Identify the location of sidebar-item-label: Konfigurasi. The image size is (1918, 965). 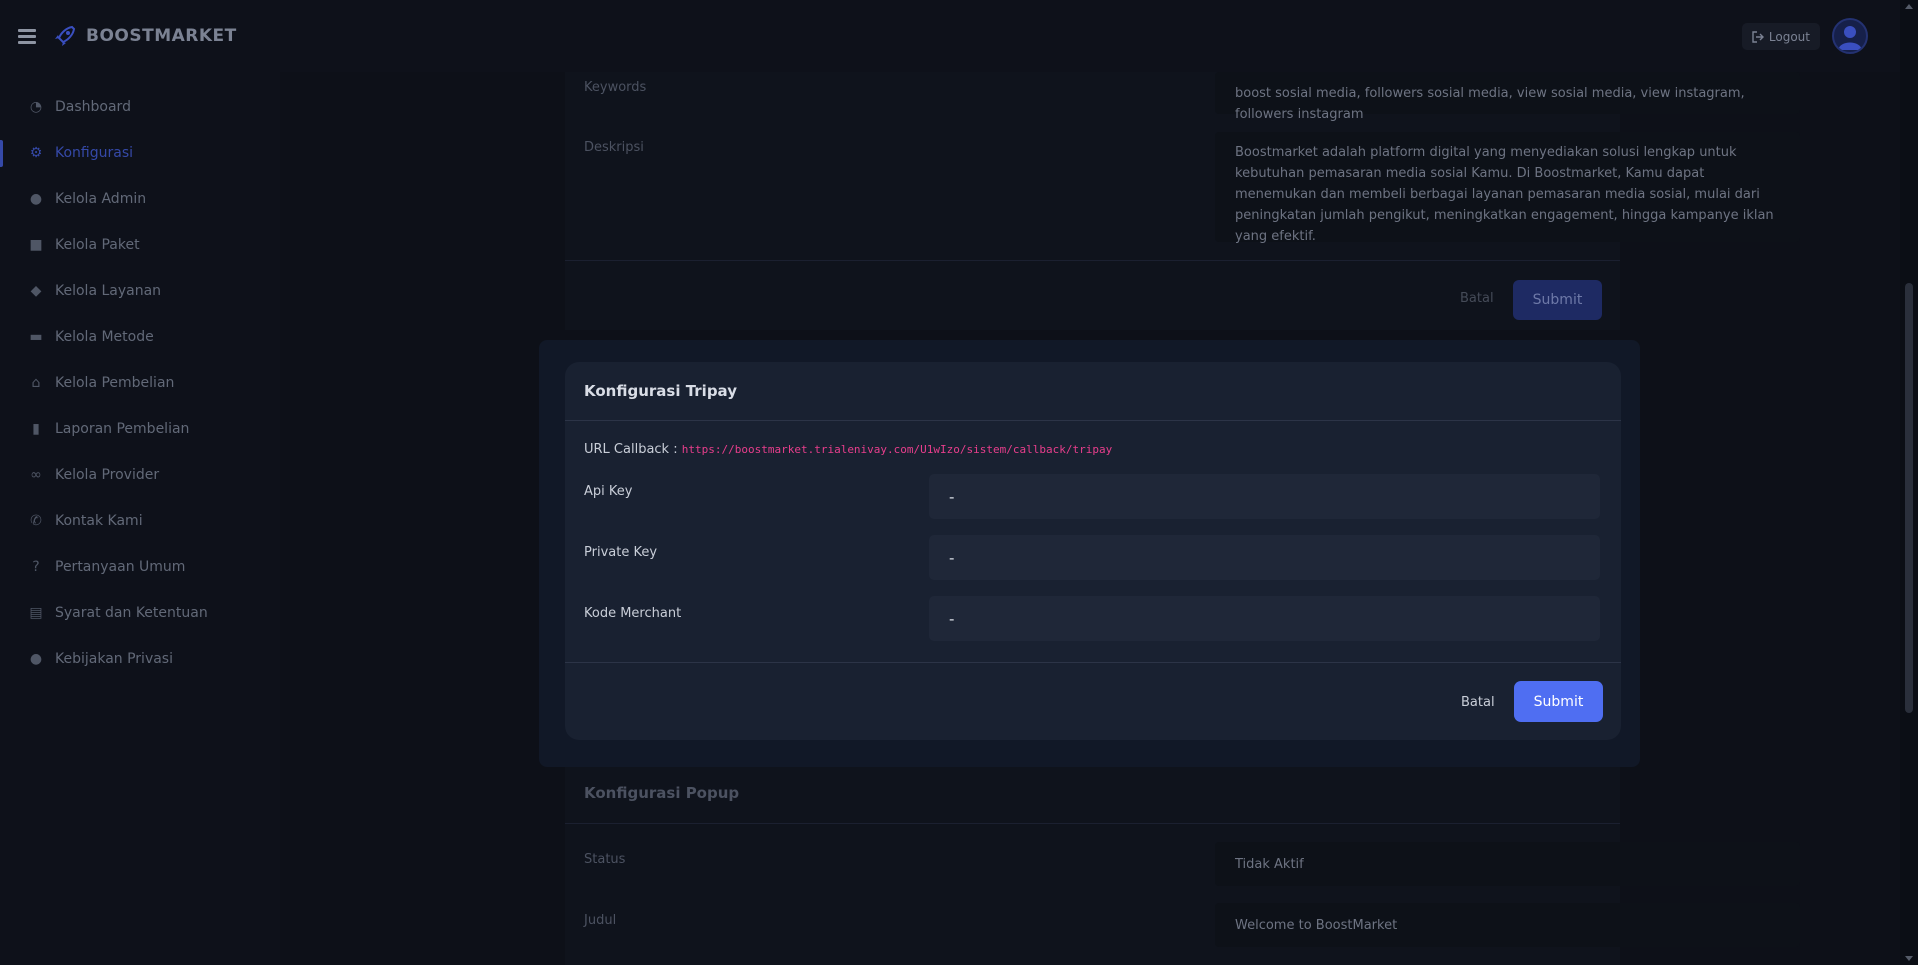
(94, 153).